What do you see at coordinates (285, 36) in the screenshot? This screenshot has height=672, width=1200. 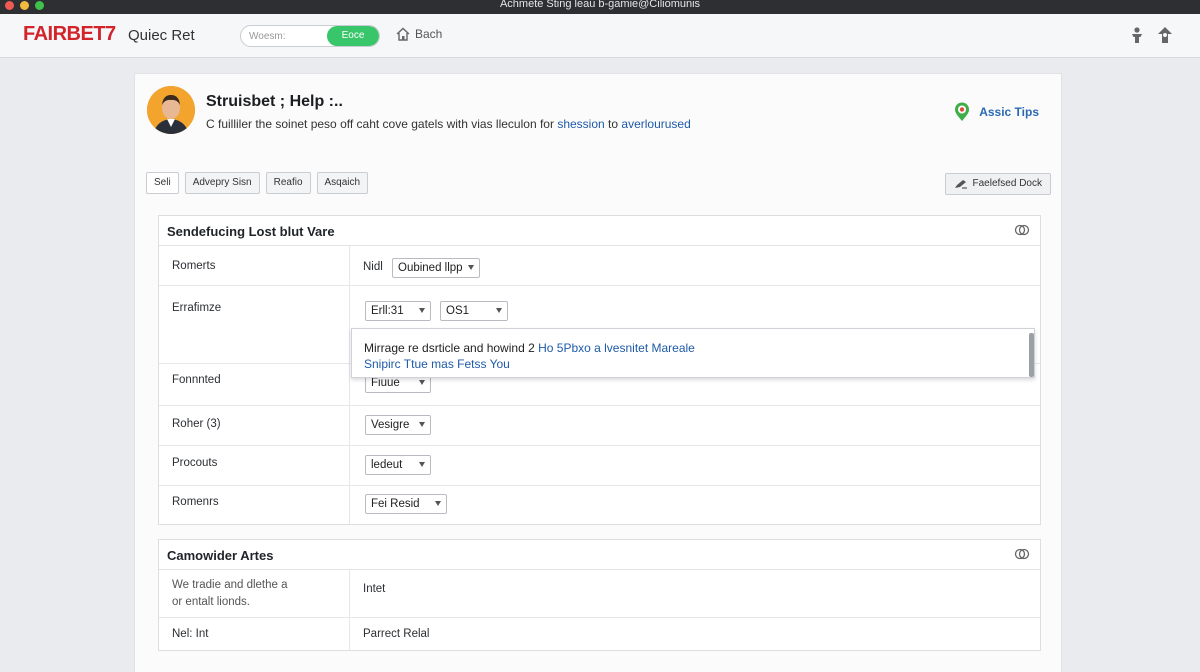 I see `search-input` at bounding box center [285, 36].